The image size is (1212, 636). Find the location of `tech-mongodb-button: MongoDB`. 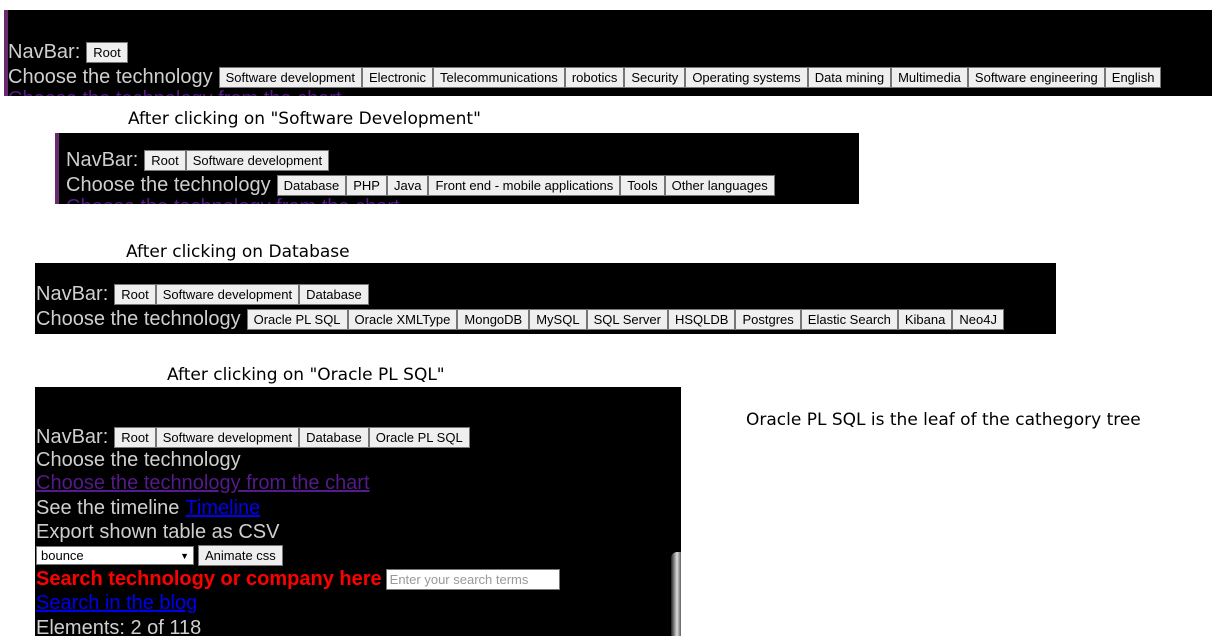

tech-mongodb-button: MongoDB is located at coordinates (493, 319).